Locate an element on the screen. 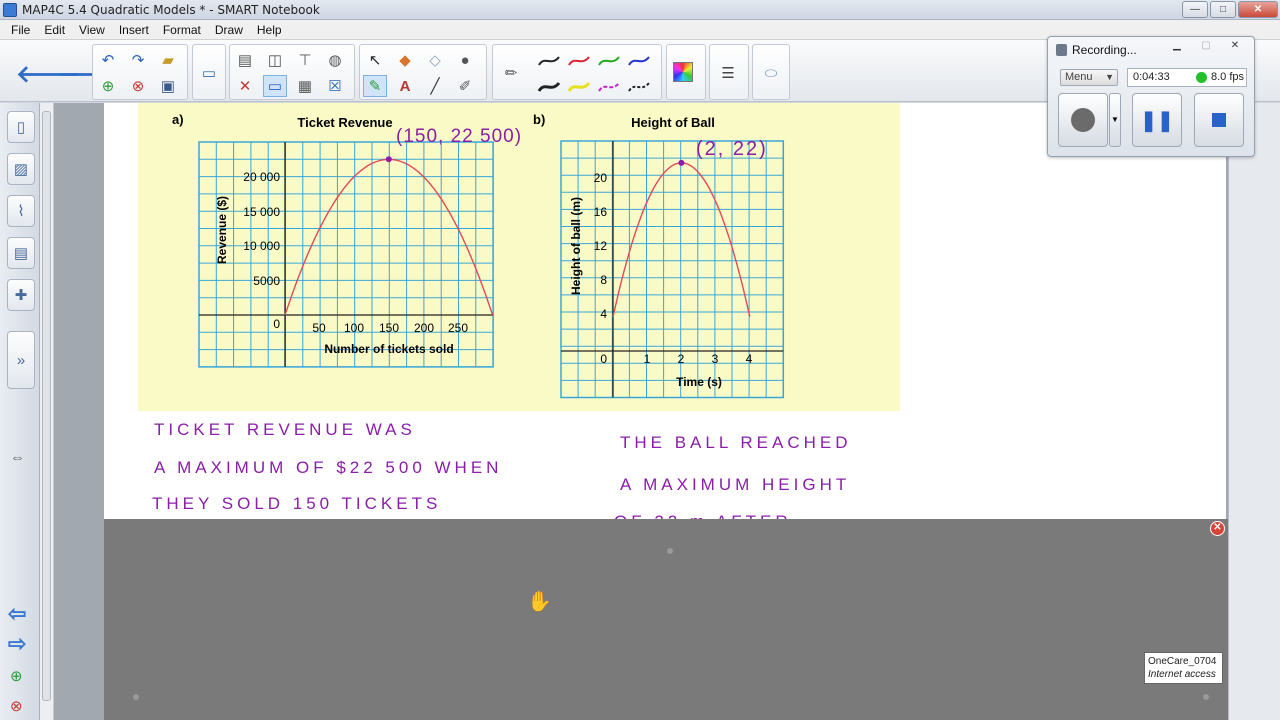  graph-b-ytick: 0 is located at coordinates (603, 359).